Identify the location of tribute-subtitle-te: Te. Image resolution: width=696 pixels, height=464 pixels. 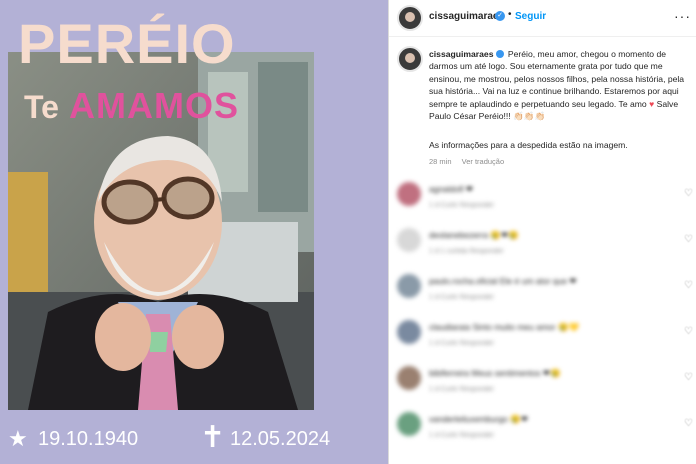
(41, 107).